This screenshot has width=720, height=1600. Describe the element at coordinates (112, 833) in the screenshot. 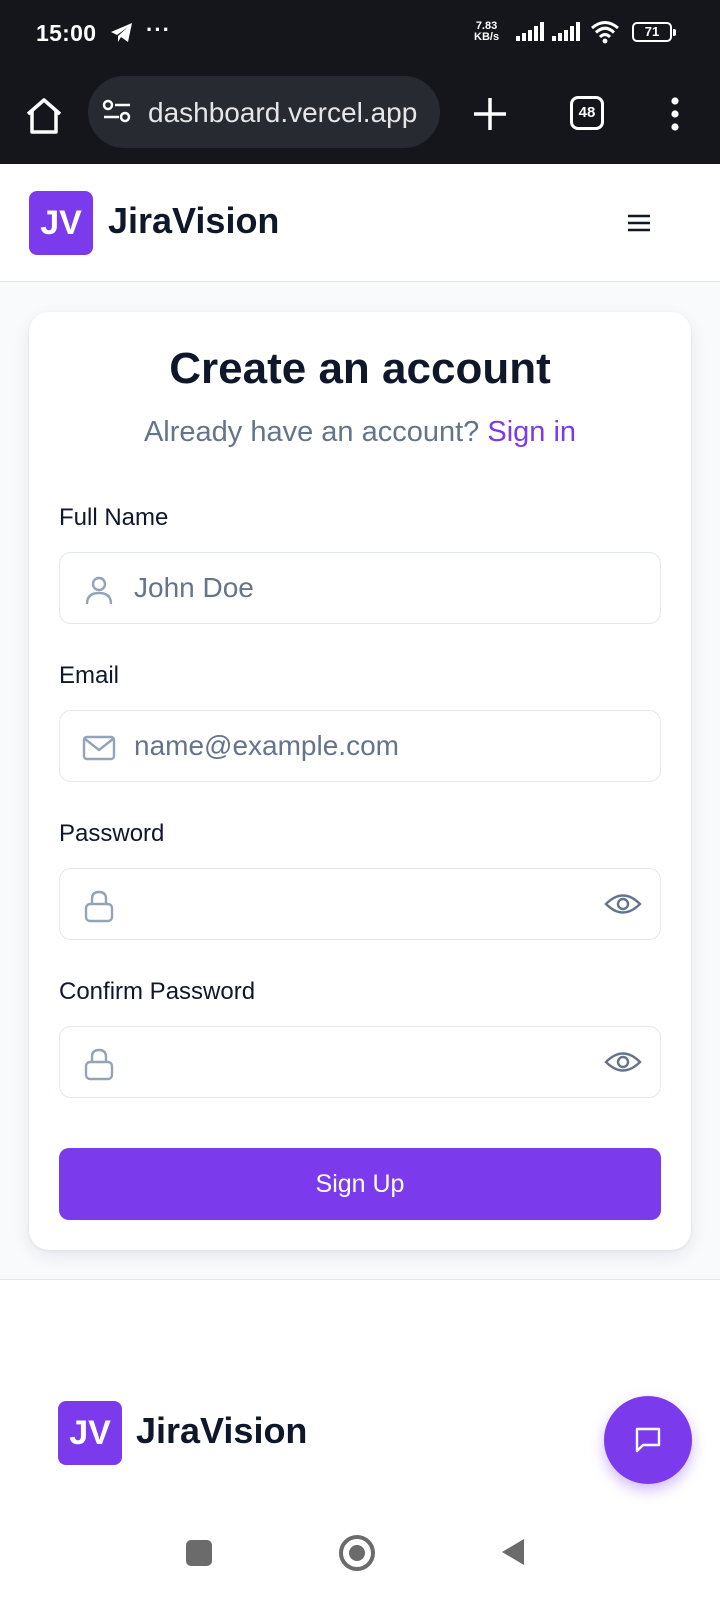

I see `password-label: Password` at that location.